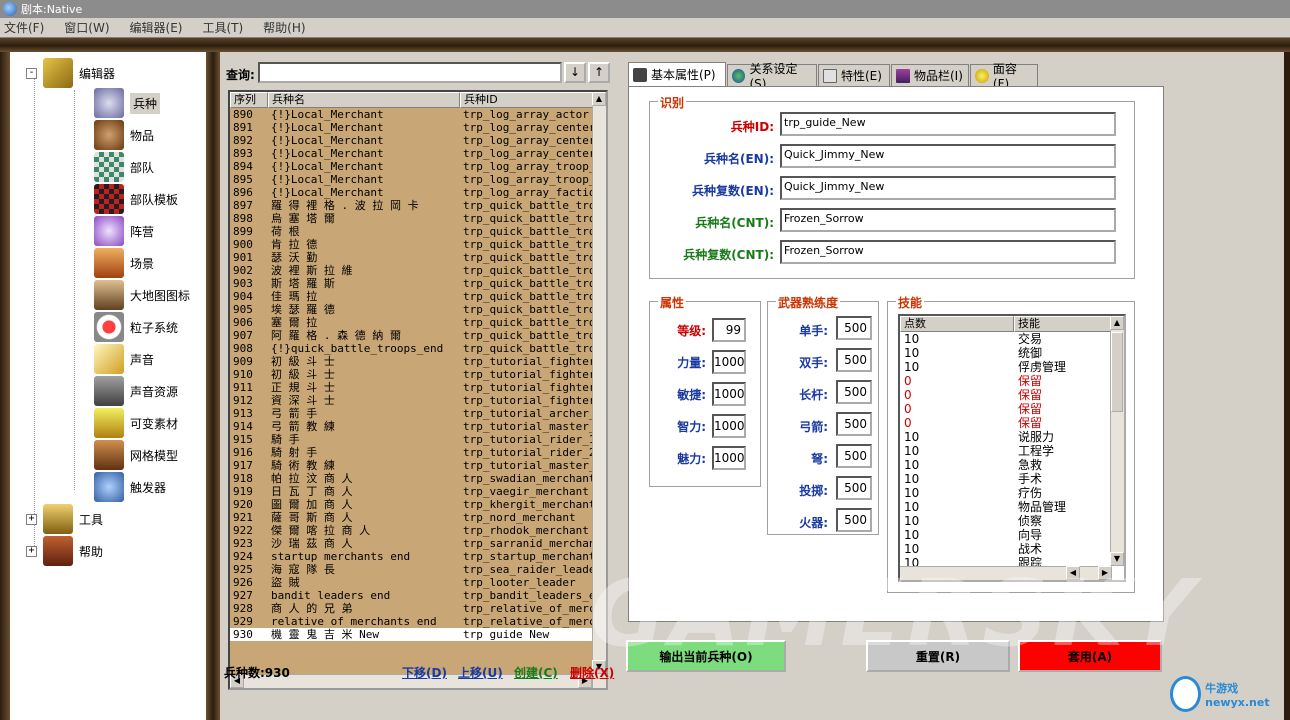  Describe the element at coordinates (127, 103) in the screenshot. I see `tree-node-troops: 兵种` at that location.